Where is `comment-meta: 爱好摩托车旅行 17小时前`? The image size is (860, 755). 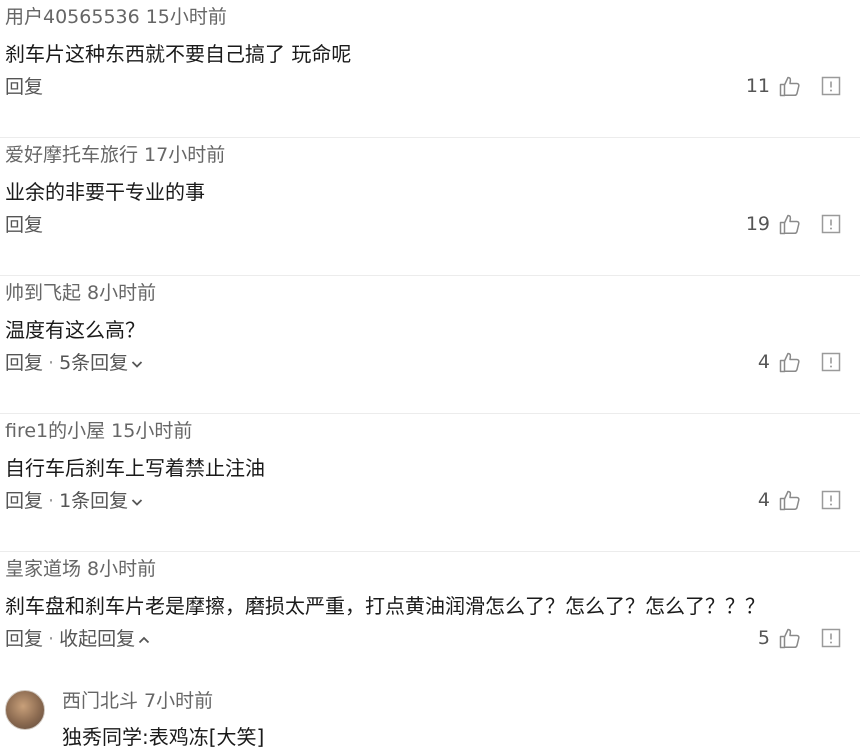
comment-meta: 爱好摩托车旅行 17小时前 is located at coordinates (115, 155).